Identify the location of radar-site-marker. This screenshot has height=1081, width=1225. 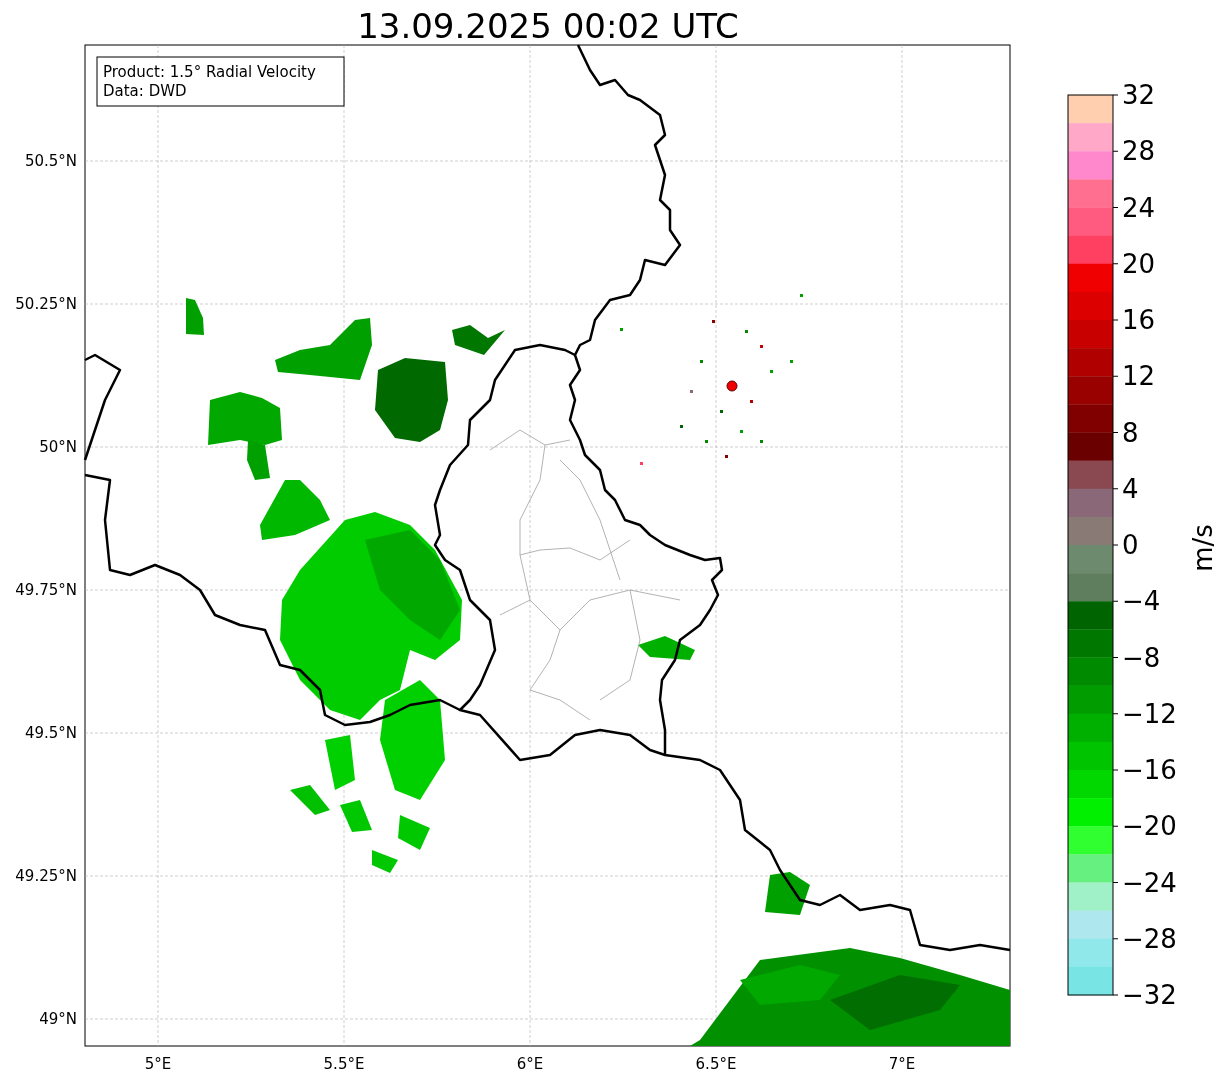
(732, 386).